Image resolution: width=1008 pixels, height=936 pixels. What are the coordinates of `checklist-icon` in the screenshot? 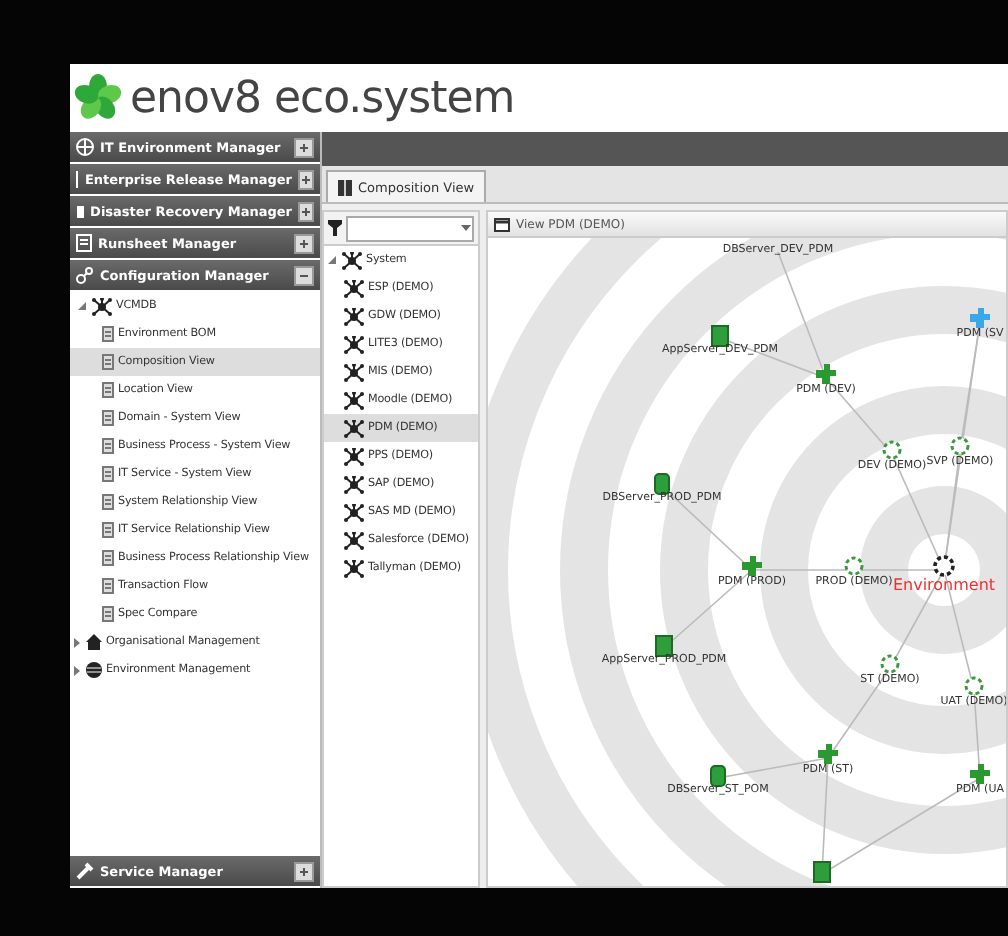 It's located at (84, 243).